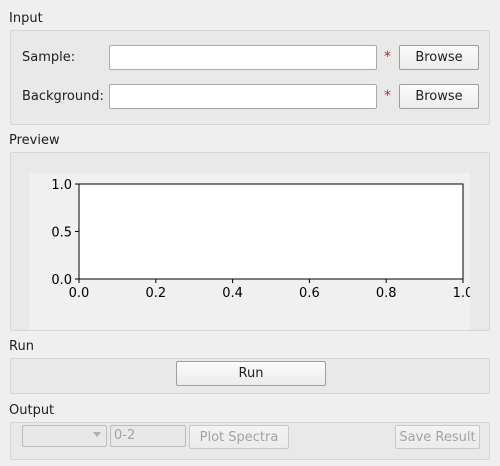 The width and height of the screenshot is (500, 466). I want to click on output-group: 0-2 Plot Spectra Save Result, so click(250, 441).